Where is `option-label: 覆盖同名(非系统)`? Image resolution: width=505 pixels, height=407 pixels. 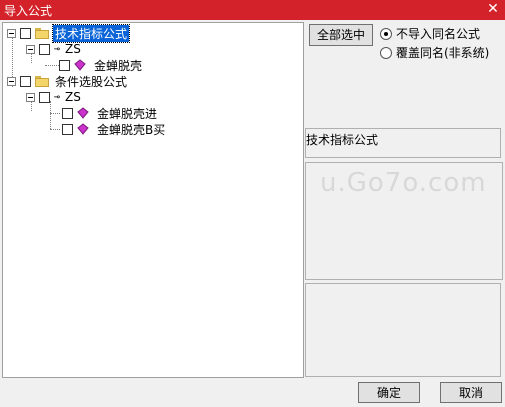 option-label: 覆盖同名(非系统) is located at coordinates (443, 53).